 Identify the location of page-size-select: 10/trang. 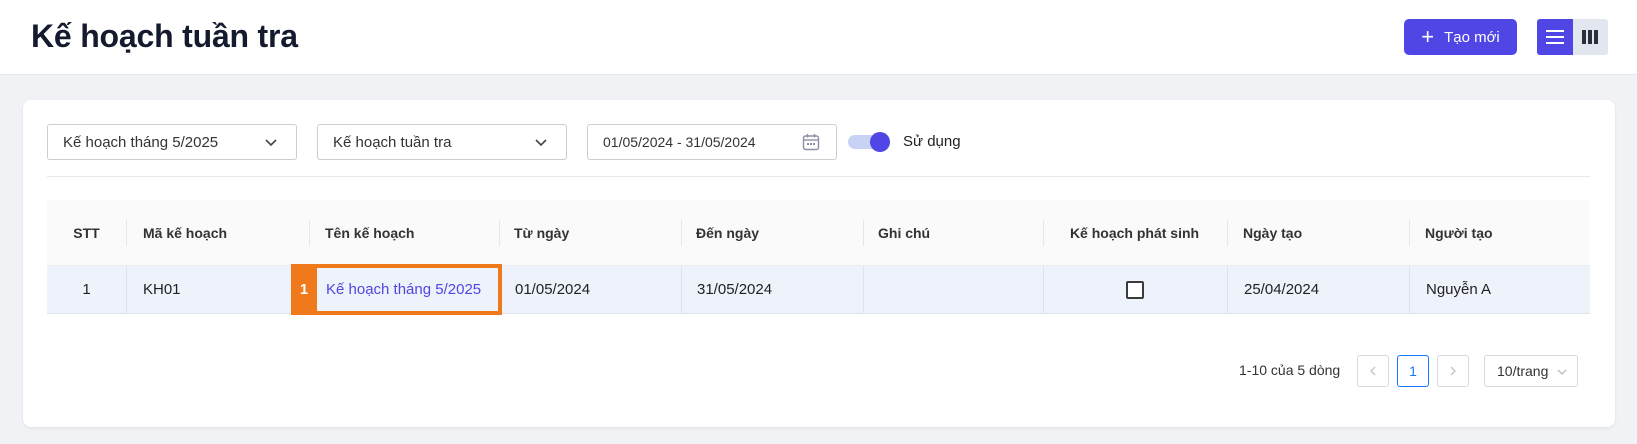
(1531, 371).